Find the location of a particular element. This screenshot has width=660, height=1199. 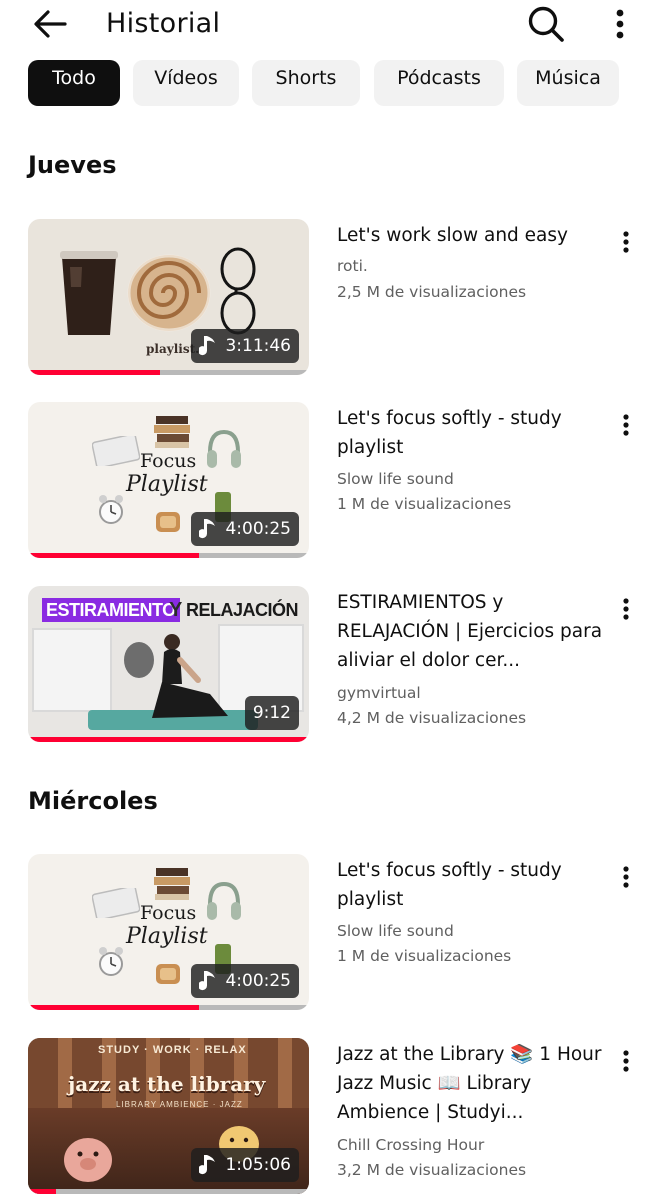

filter-chips: Todo Vídeos Shorts Pódcasts Música is located at coordinates (344, 83).